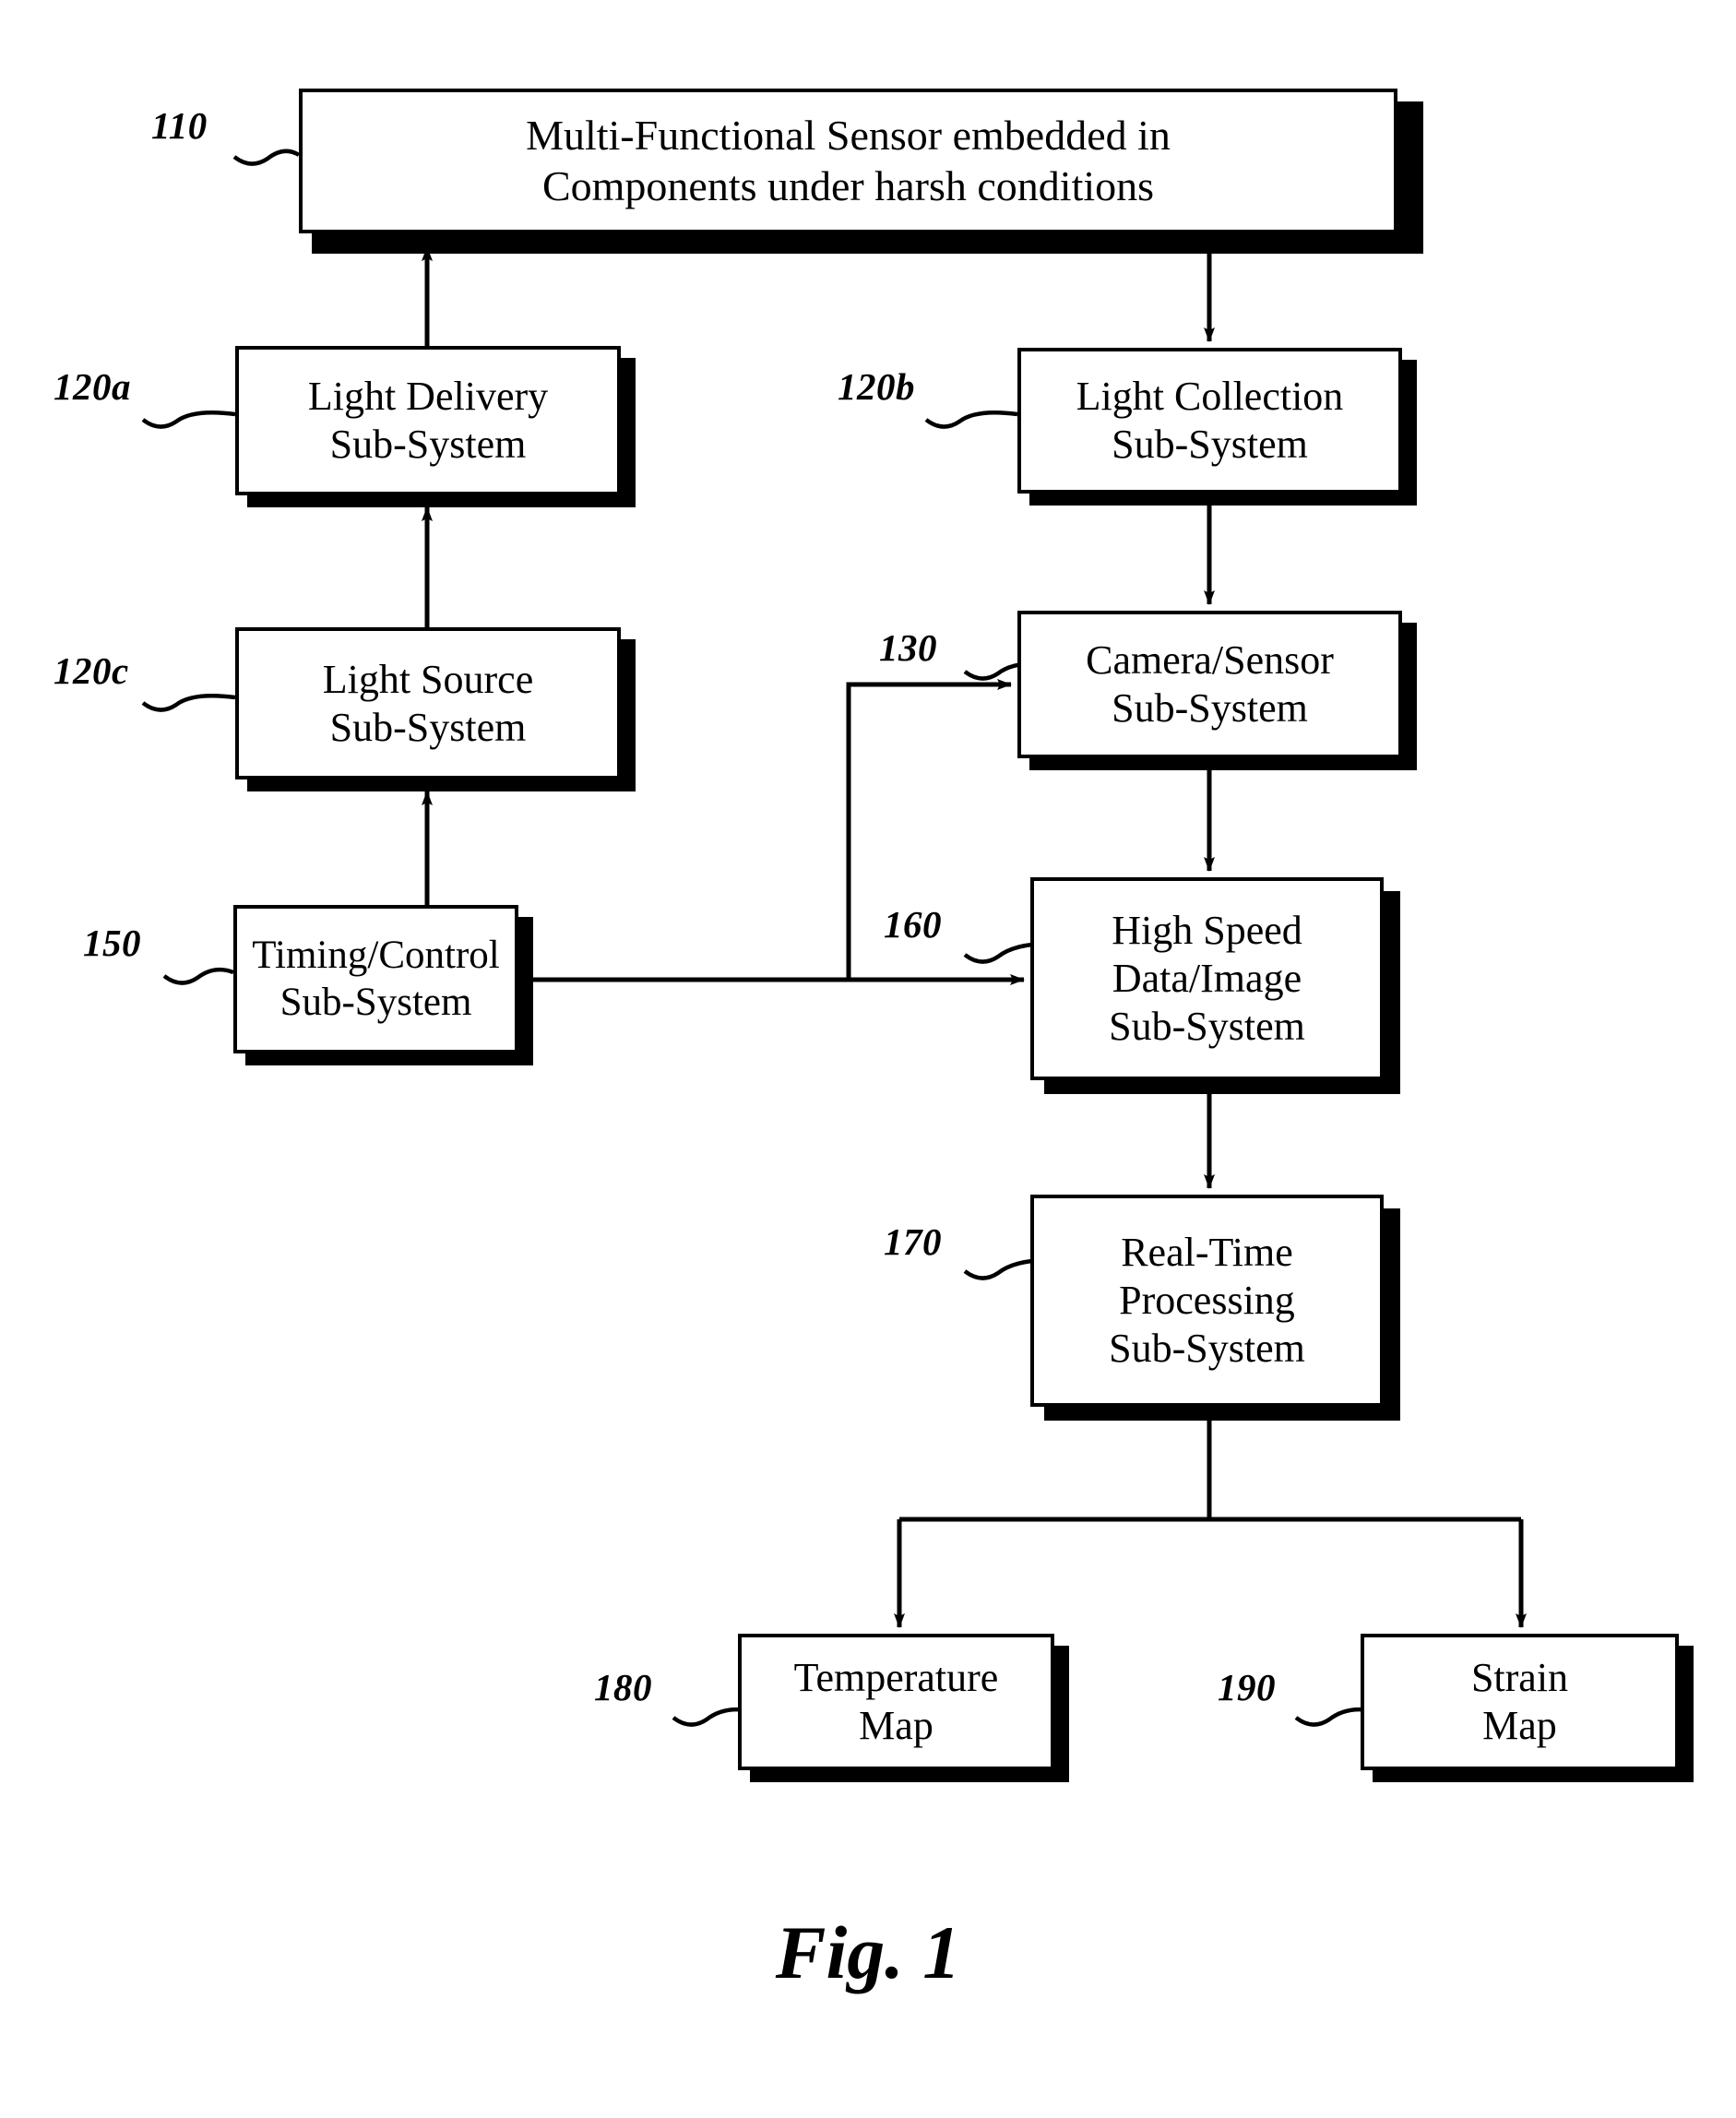 This screenshot has height=2118, width=1736. What do you see at coordinates (628, 432) in the screenshot?
I see `node-shadow-light-delivery` at bounding box center [628, 432].